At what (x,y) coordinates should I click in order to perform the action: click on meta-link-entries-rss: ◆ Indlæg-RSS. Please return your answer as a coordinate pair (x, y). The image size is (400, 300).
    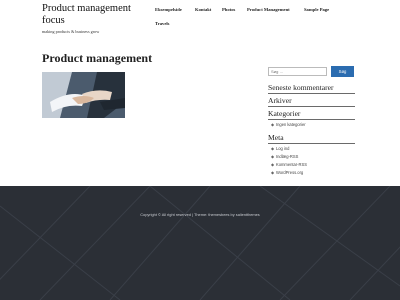
    Looking at the image, I should click on (284, 156).